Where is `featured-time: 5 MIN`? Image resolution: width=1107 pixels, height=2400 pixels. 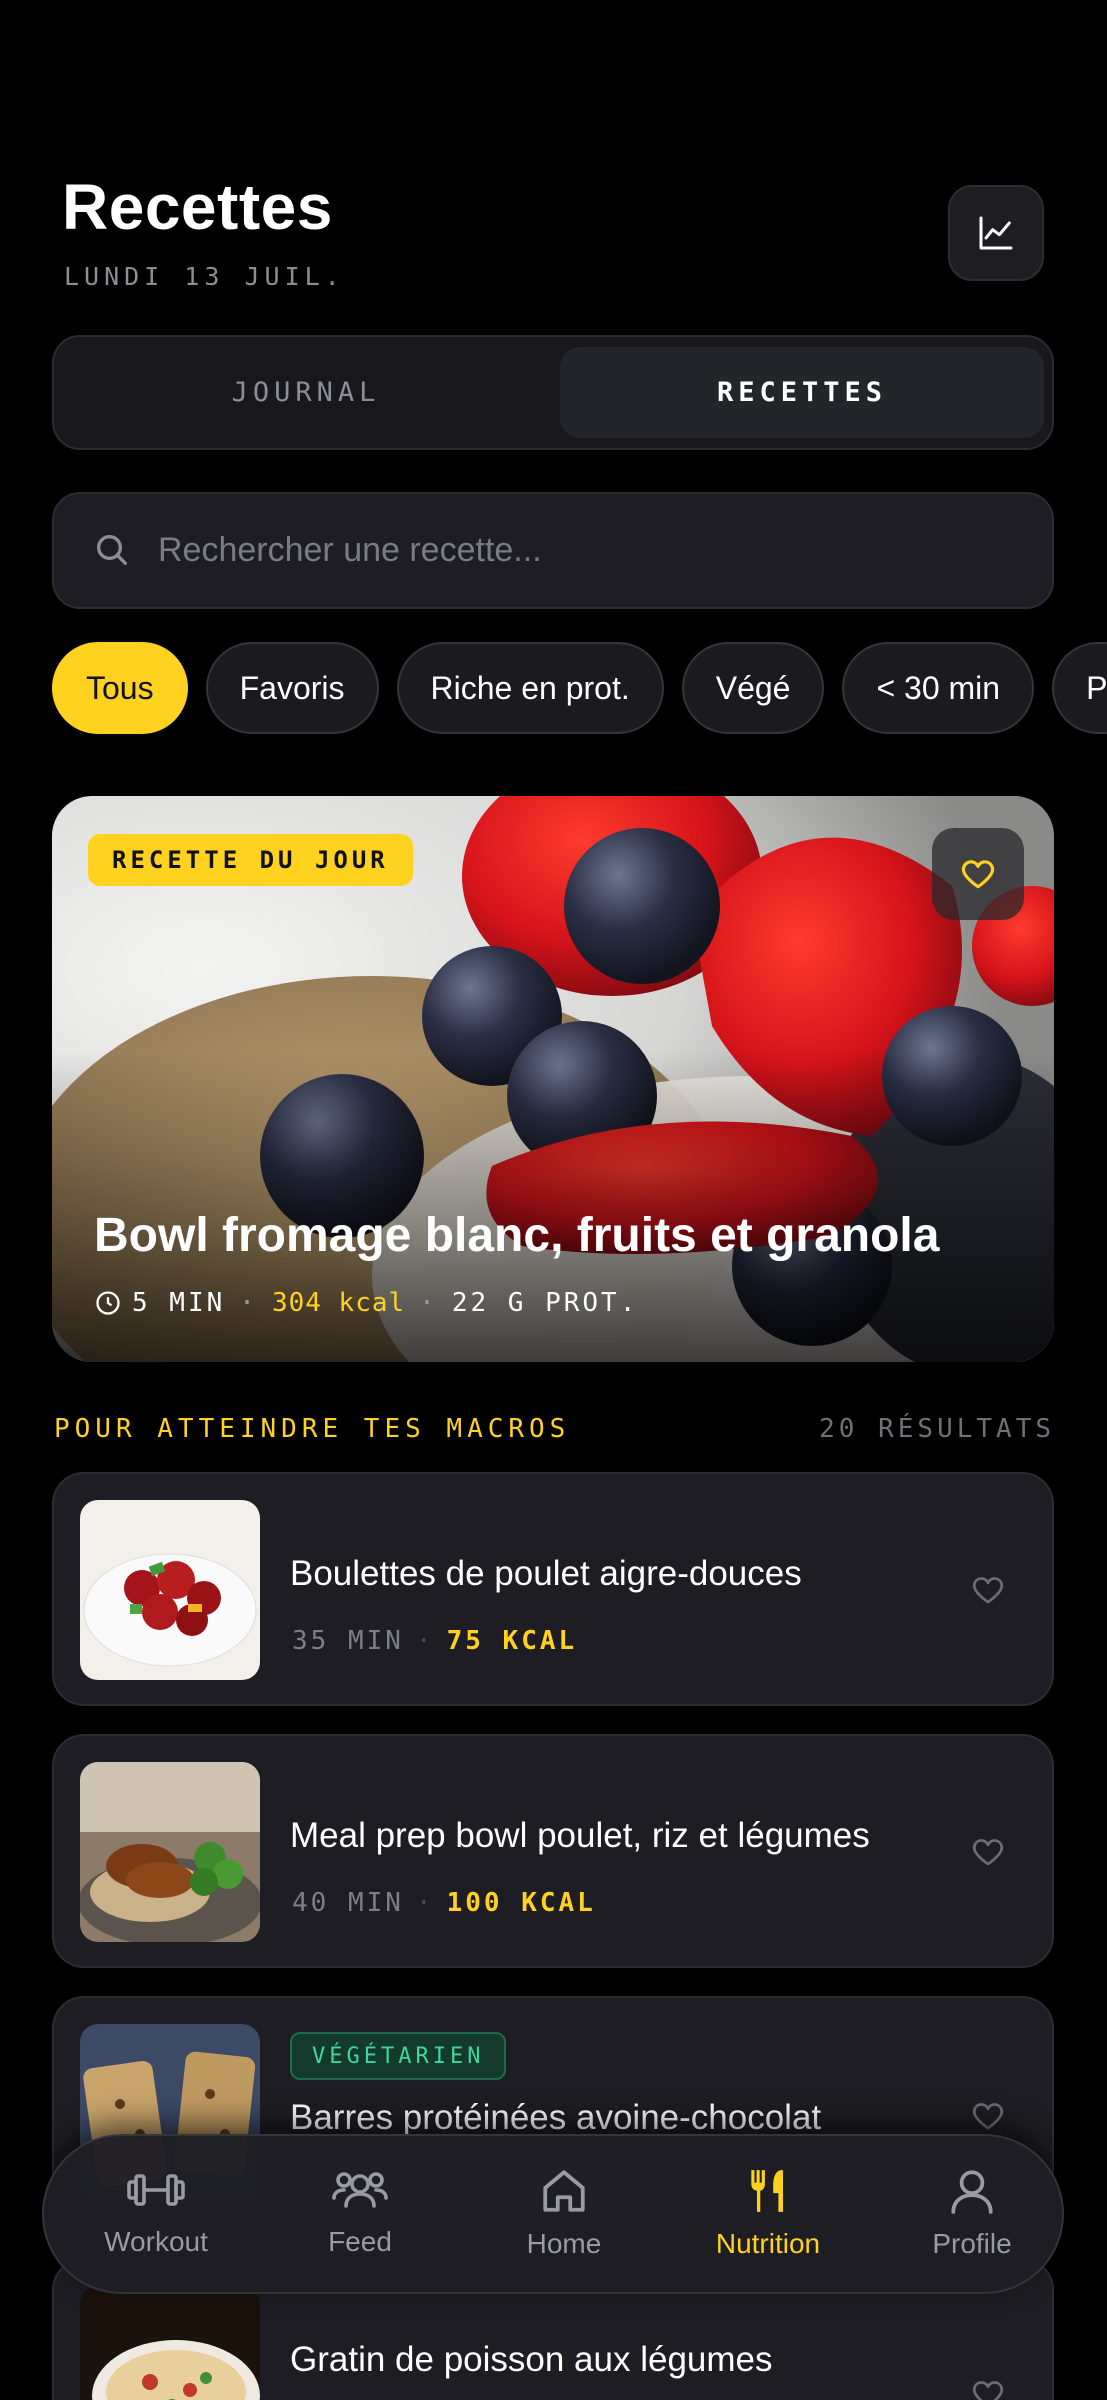 featured-time: 5 MIN is located at coordinates (179, 1303).